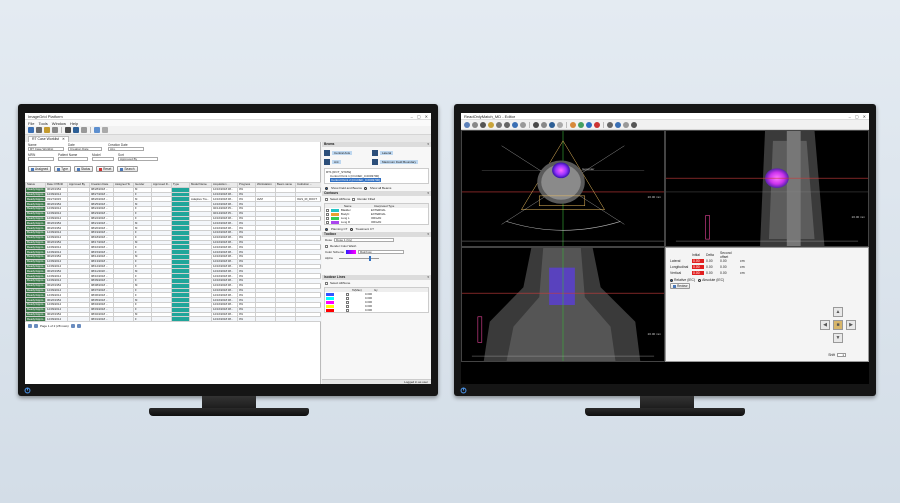  Describe the element at coordinates (850, 116) in the screenshot. I see `minimize-icon: –` at that location.